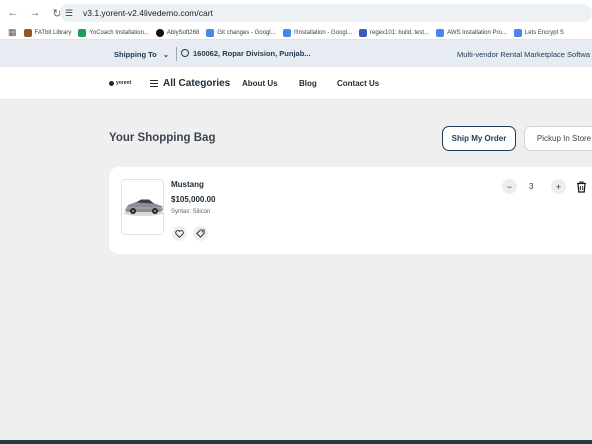 This screenshot has width=592, height=444. I want to click on bookmark-item: Lets Encrypt S, so click(538, 32).